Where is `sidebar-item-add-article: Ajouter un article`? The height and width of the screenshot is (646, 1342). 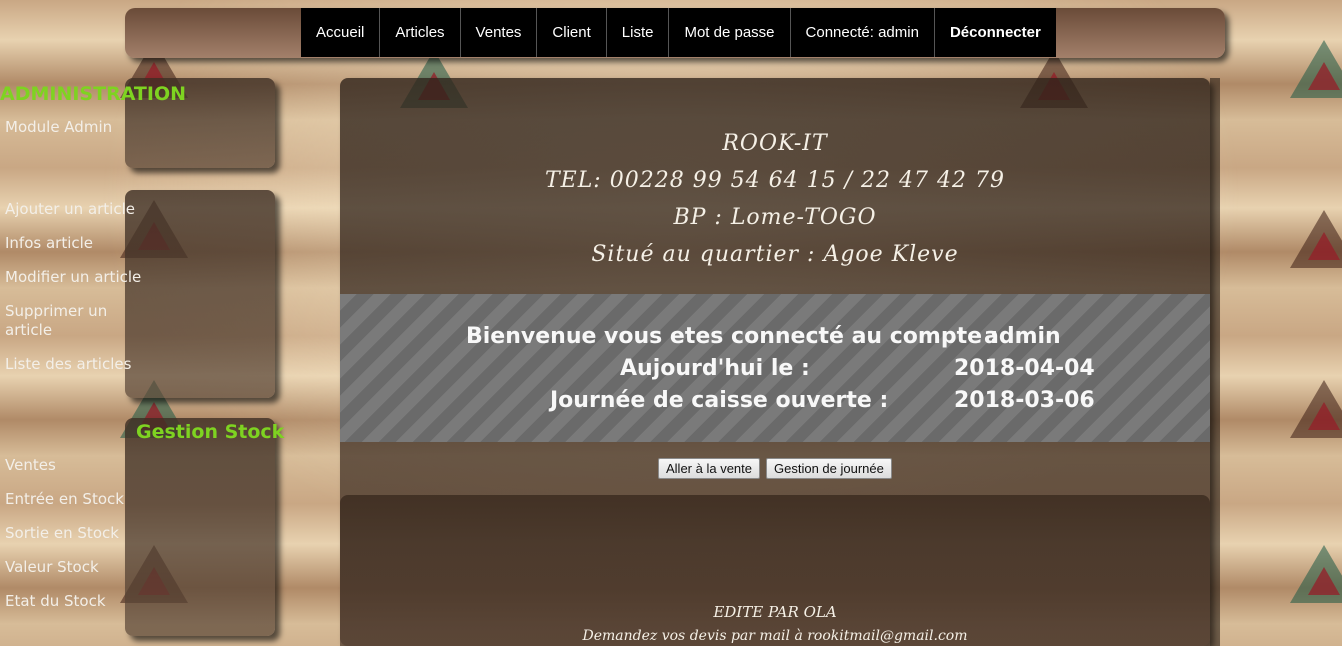 sidebar-item-add-article: Ajouter un article is located at coordinates (70, 209).